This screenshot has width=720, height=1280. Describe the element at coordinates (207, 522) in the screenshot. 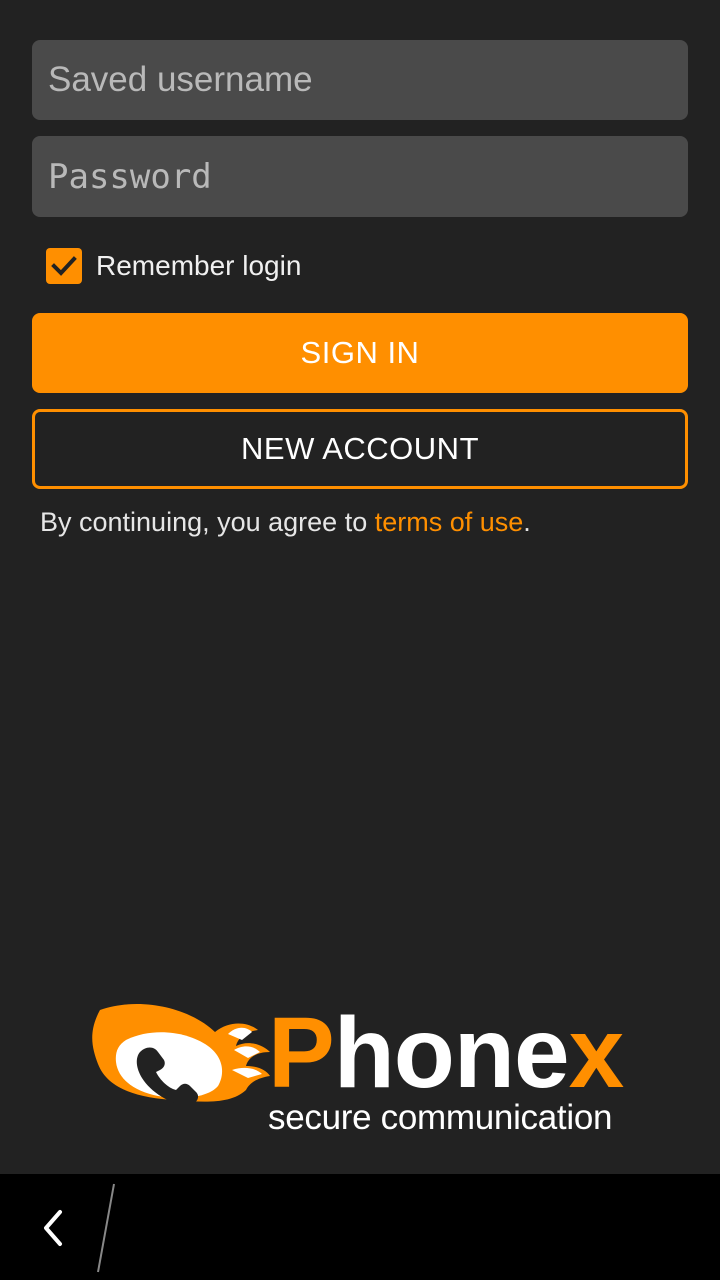

I see `terms-prefix: By continuing, you agree to` at that location.